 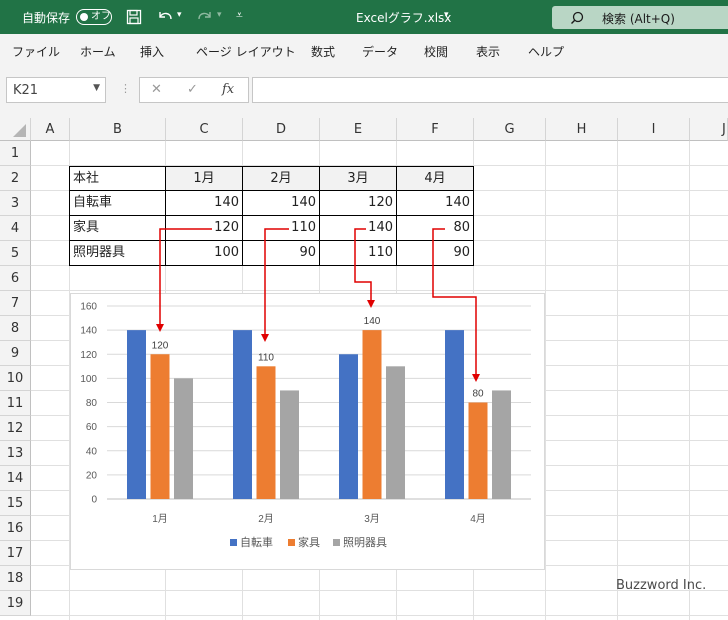 What do you see at coordinates (15, 228) in the screenshot?
I see `row-header: 4` at bounding box center [15, 228].